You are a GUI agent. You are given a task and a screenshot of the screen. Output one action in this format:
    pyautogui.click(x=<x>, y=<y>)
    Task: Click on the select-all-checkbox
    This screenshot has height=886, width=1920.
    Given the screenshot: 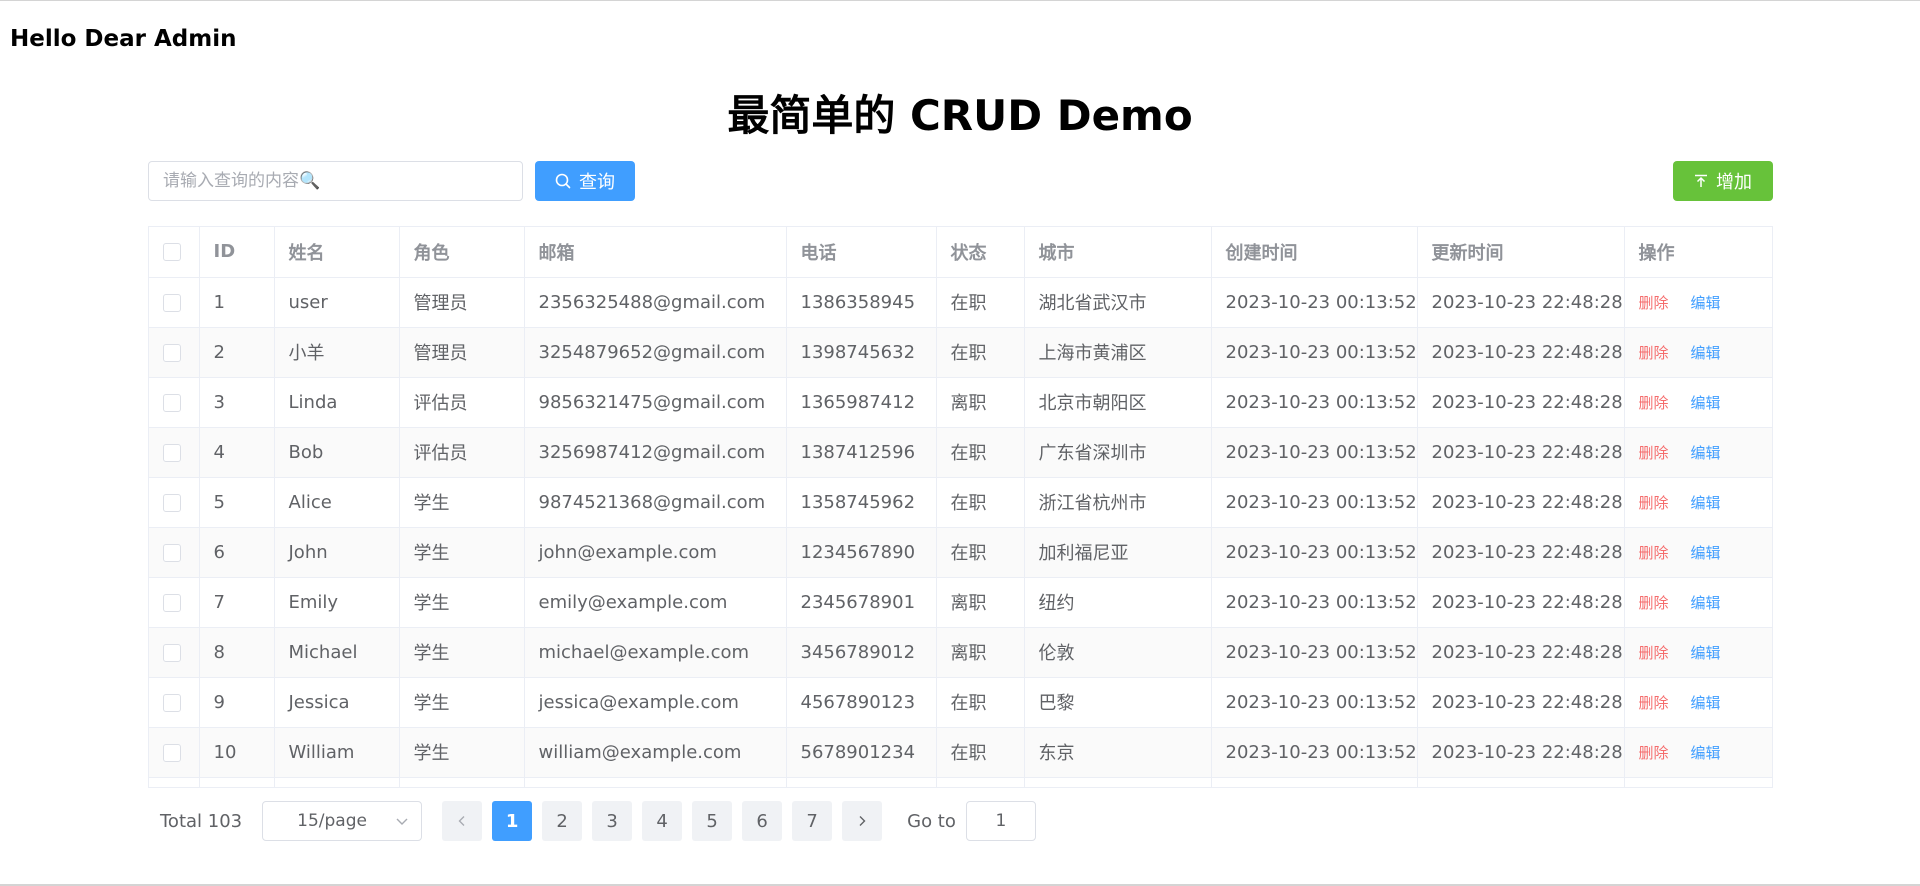 What is the action you would take?
    pyautogui.click(x=172, y=252)
    